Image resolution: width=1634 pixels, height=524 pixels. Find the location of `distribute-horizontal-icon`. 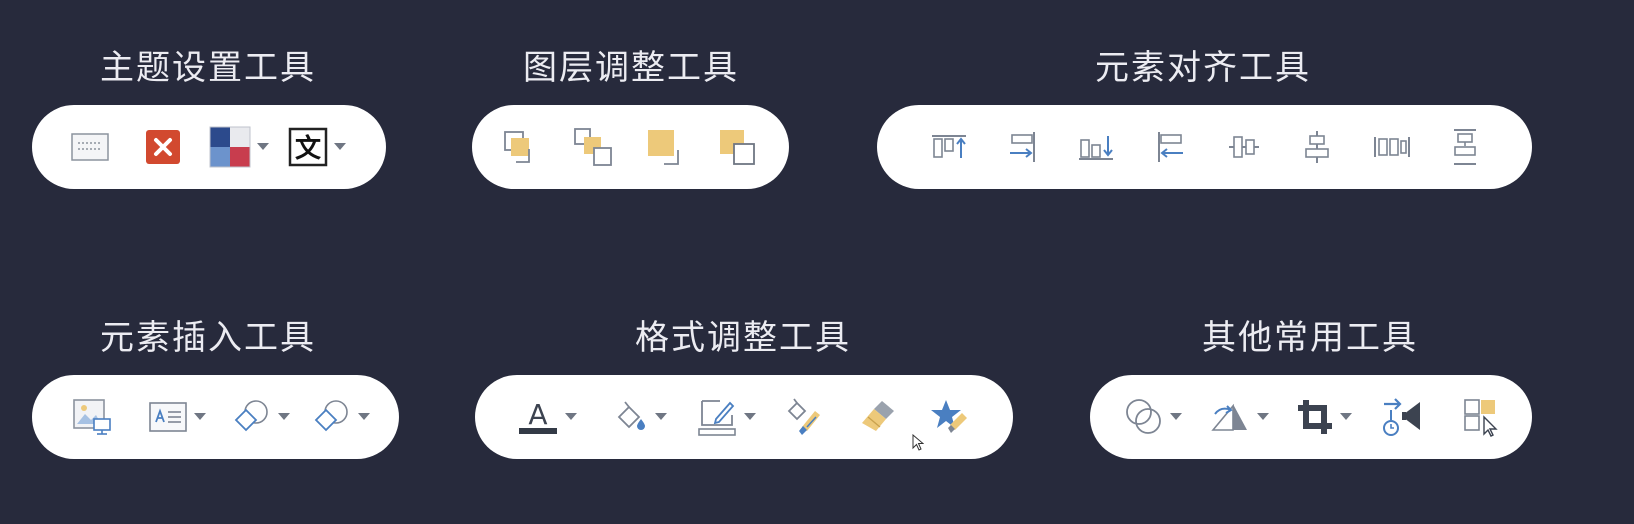

distribute-horizontal-icon is located at coordinates (1392, 147).